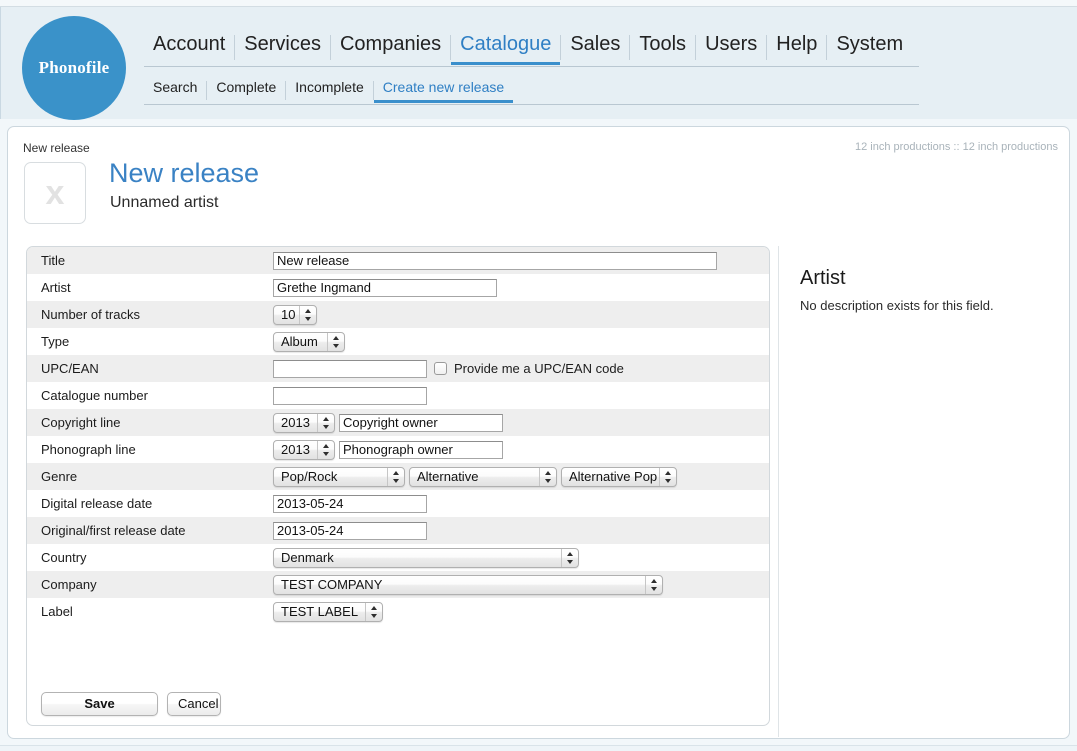 The width and height of the screenshot is (1077, 751). Describe the element at coordinates (81, 422) in the screenshot. I see `label-copyright-line: Copyright line` at that location.